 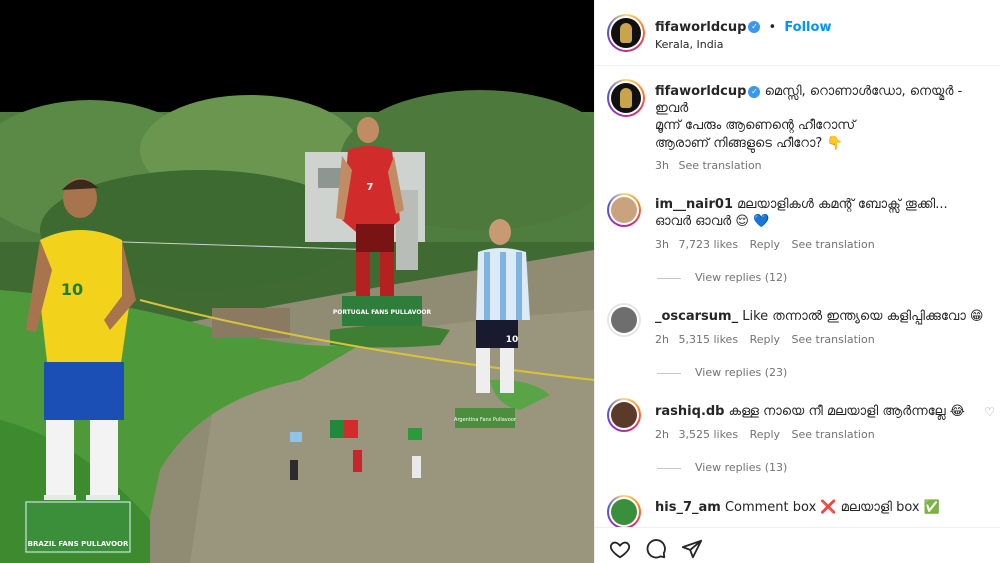 What do you see at coordinates (846, 411) in the screenshot?
I see `comment-text: കള്ള നായെ നീ മലയാളി ആർന്നല്ലേ 😂` at bounding box center [846, 411].